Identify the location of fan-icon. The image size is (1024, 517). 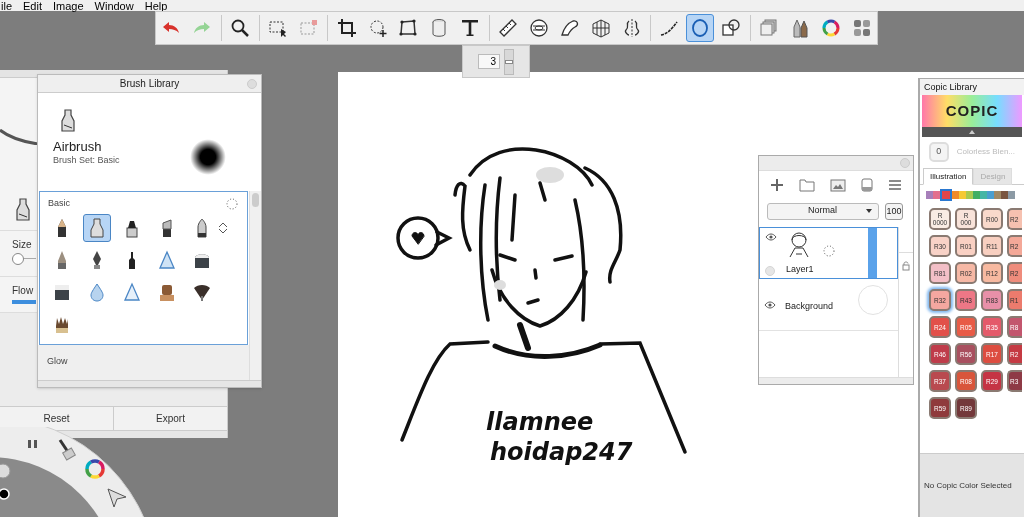
(202, 292).